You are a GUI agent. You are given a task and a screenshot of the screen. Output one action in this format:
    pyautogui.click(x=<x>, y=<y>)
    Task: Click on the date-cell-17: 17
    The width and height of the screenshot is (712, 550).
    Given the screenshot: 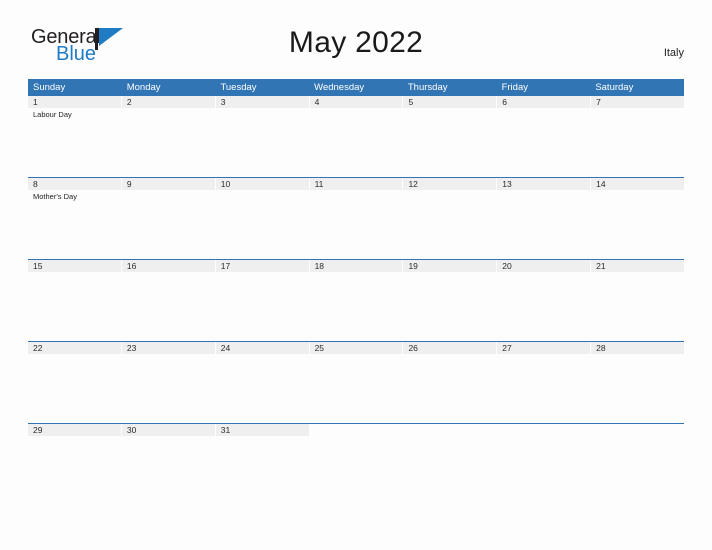 What is the action you would take?
    pyautogui.click(x=261, y=266)
    